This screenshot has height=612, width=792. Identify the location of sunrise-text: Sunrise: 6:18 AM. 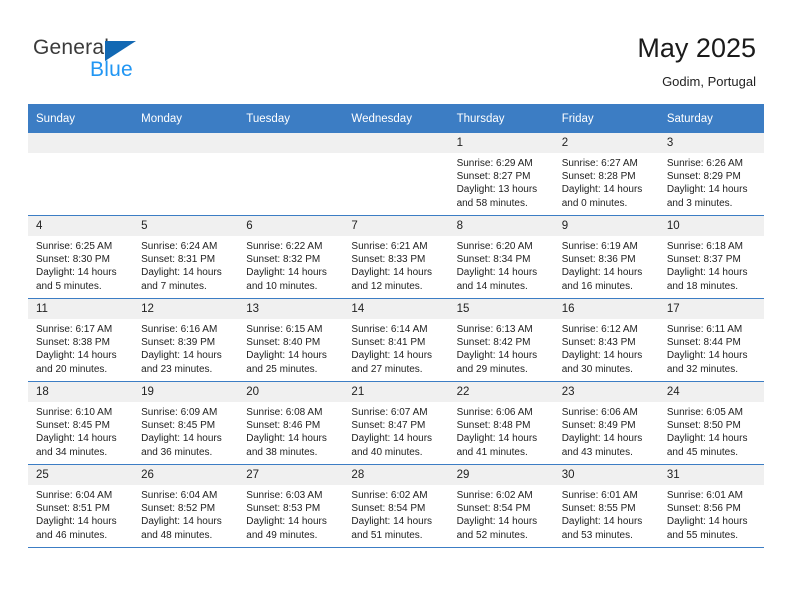
(704, 246).